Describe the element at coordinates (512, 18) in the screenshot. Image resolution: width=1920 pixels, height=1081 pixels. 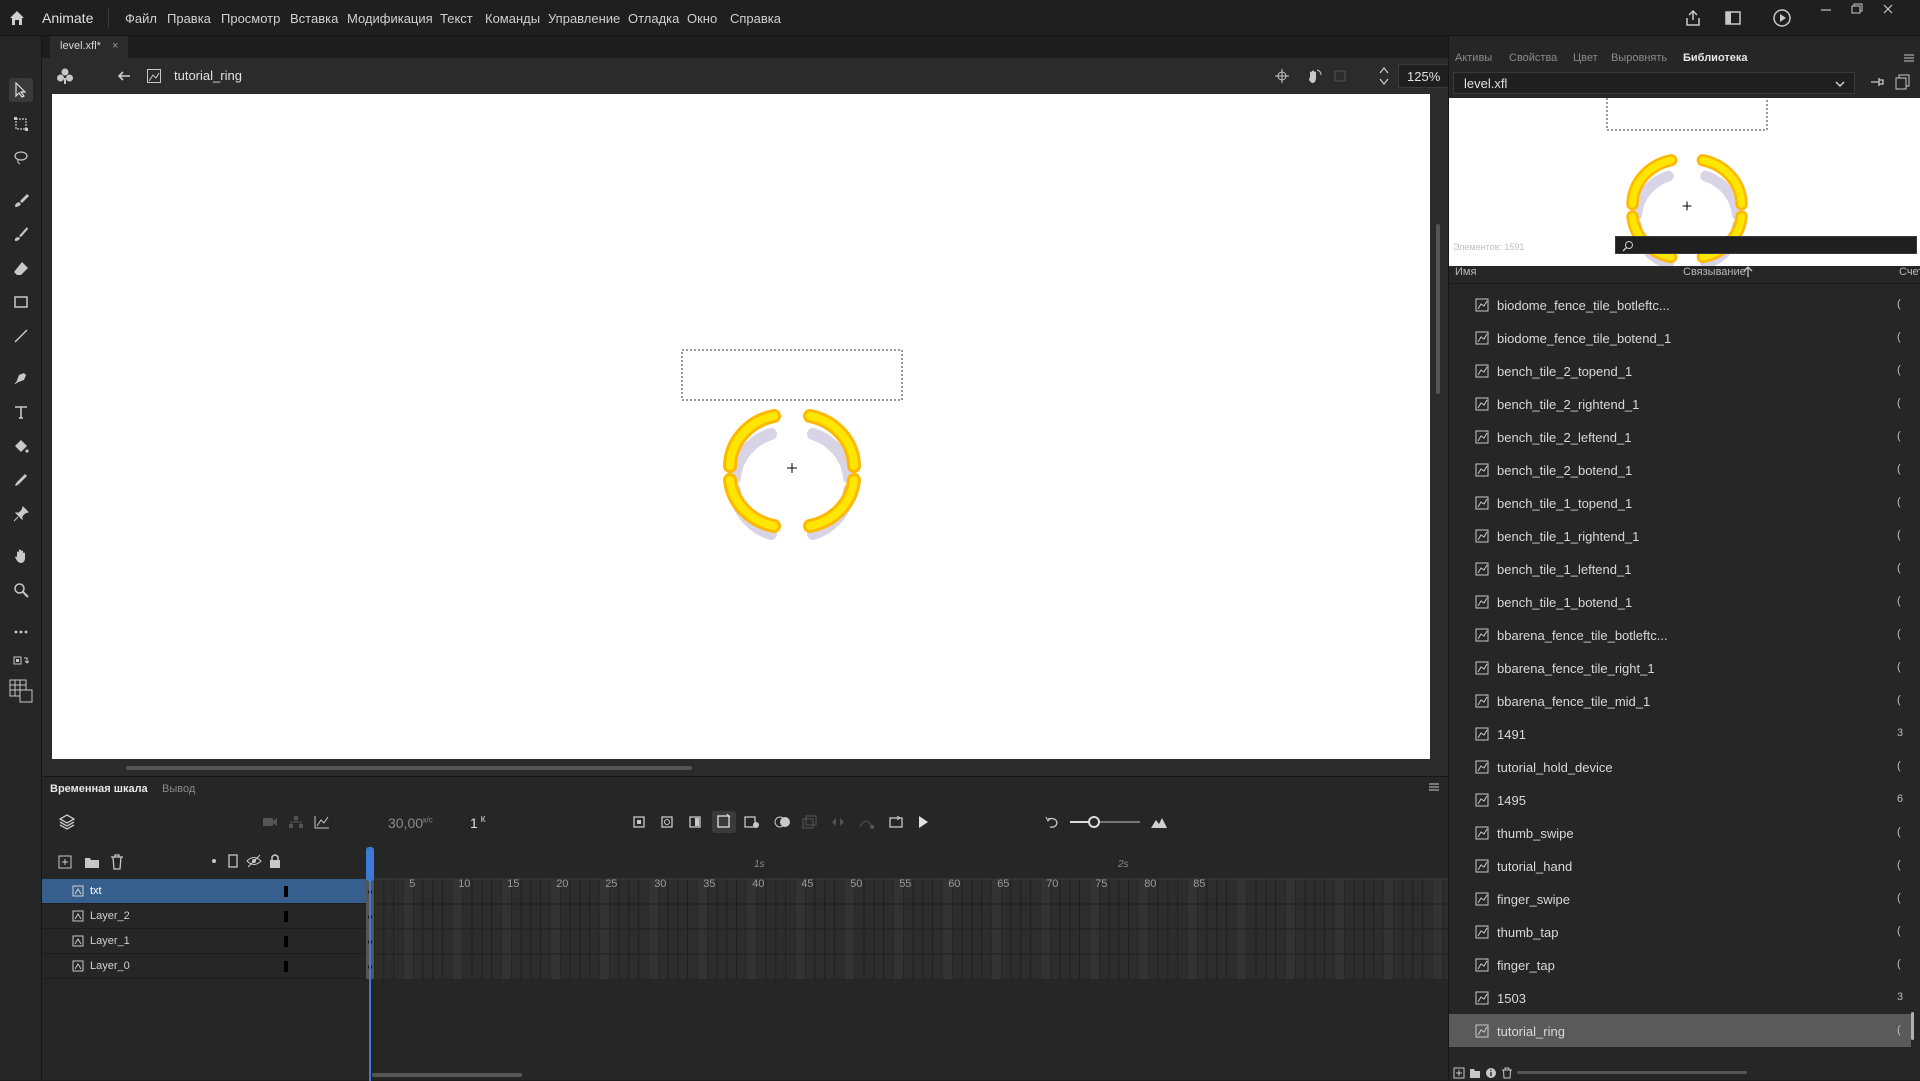
I see `menu-commands: Команды` at that location.